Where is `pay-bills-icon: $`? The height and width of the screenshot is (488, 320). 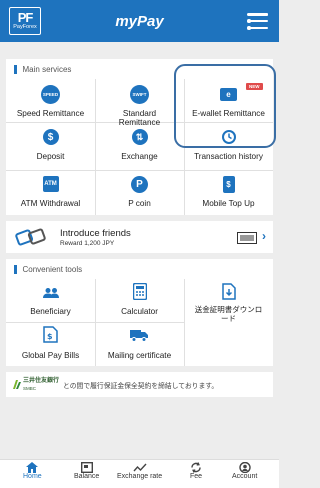 pay-bills-icon: $ is located at coordinates (50, 335).